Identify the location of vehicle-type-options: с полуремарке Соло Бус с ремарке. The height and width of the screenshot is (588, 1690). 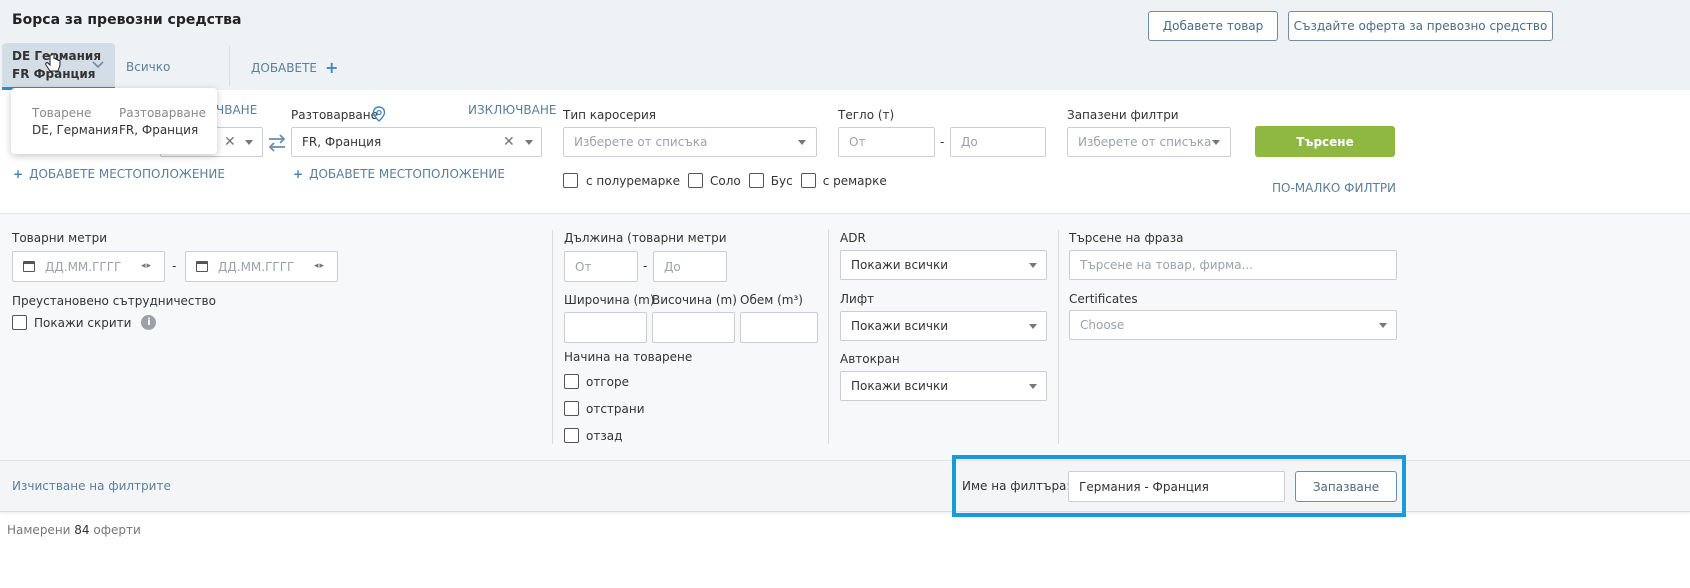
(725, 180).